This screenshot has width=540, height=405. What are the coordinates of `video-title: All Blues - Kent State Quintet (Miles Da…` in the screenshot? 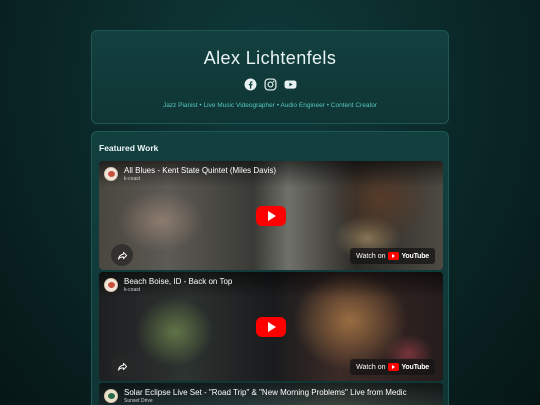 It's located at (200, 170).